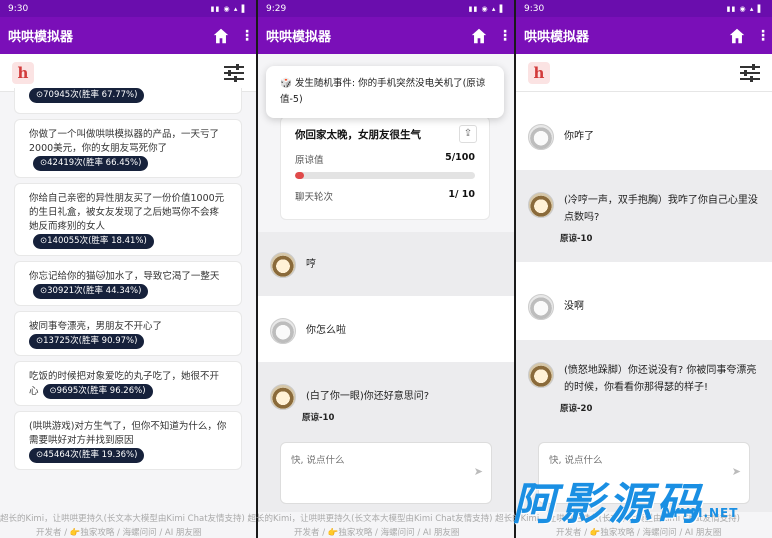  I want to click on chat-message-user: 没啊, so click(644, 301).